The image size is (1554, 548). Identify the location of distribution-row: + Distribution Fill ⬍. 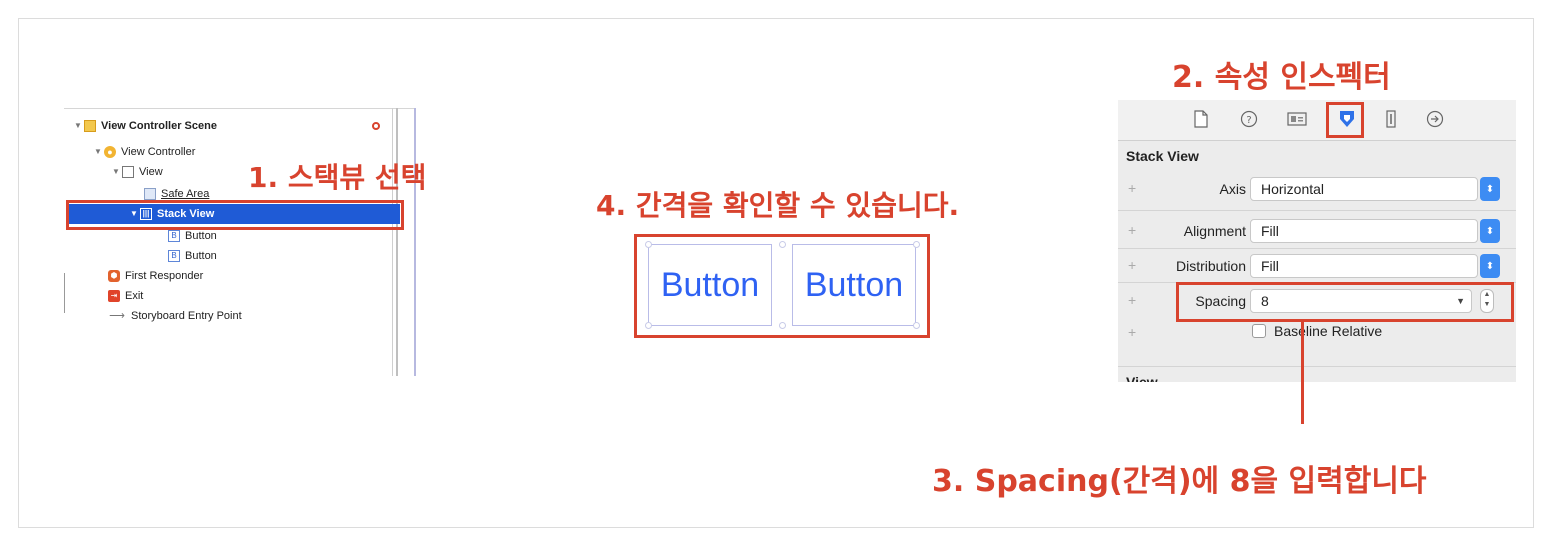
(1317, 266).